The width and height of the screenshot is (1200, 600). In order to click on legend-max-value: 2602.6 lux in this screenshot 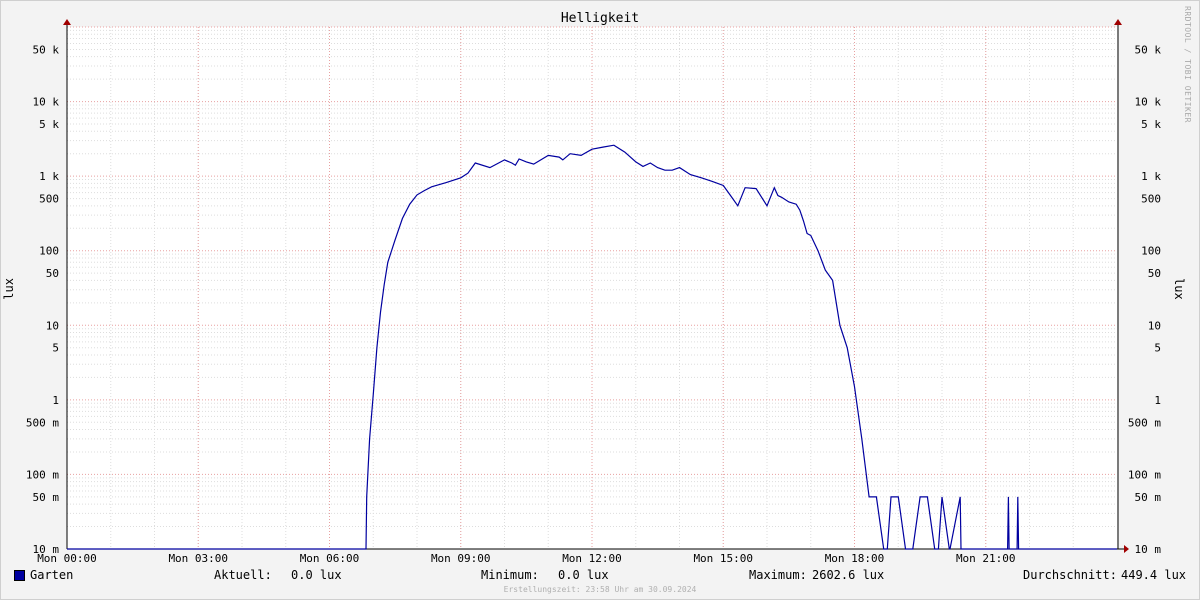, I will do `click(848, 575)`.